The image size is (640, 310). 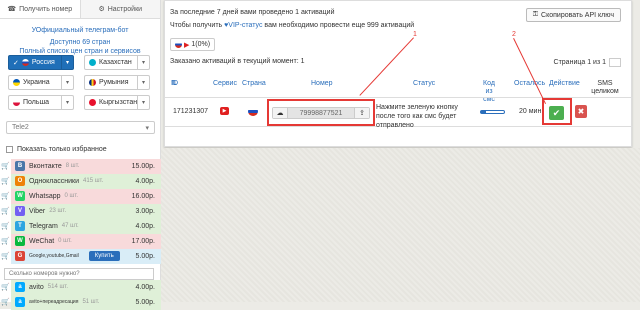 What do you see at coordinates (530, 111) in the screenshot?
I see `remaining-time: 20 мин` at bounding box center [530, 111].